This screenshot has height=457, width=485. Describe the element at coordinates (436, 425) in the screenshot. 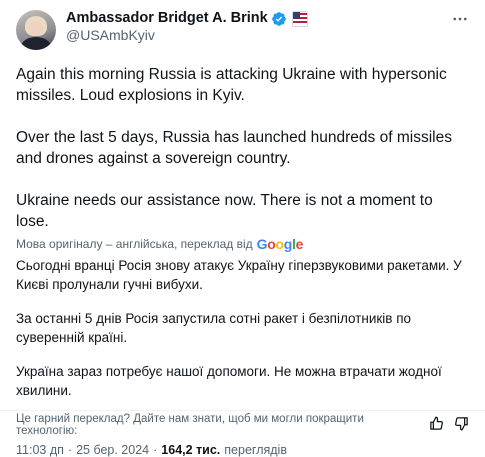

I see `thumbs-up-icon` at that location.